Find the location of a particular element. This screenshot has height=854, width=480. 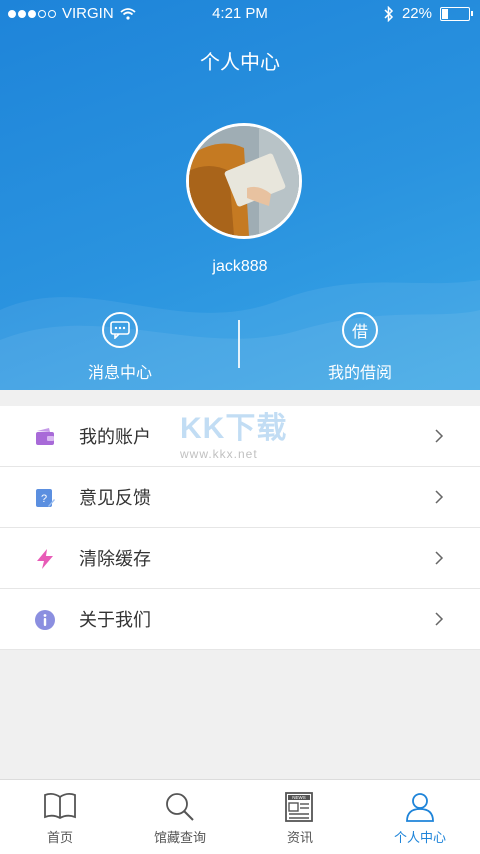

tab-label-news: 资讯 is located at coordinates (299, 838).